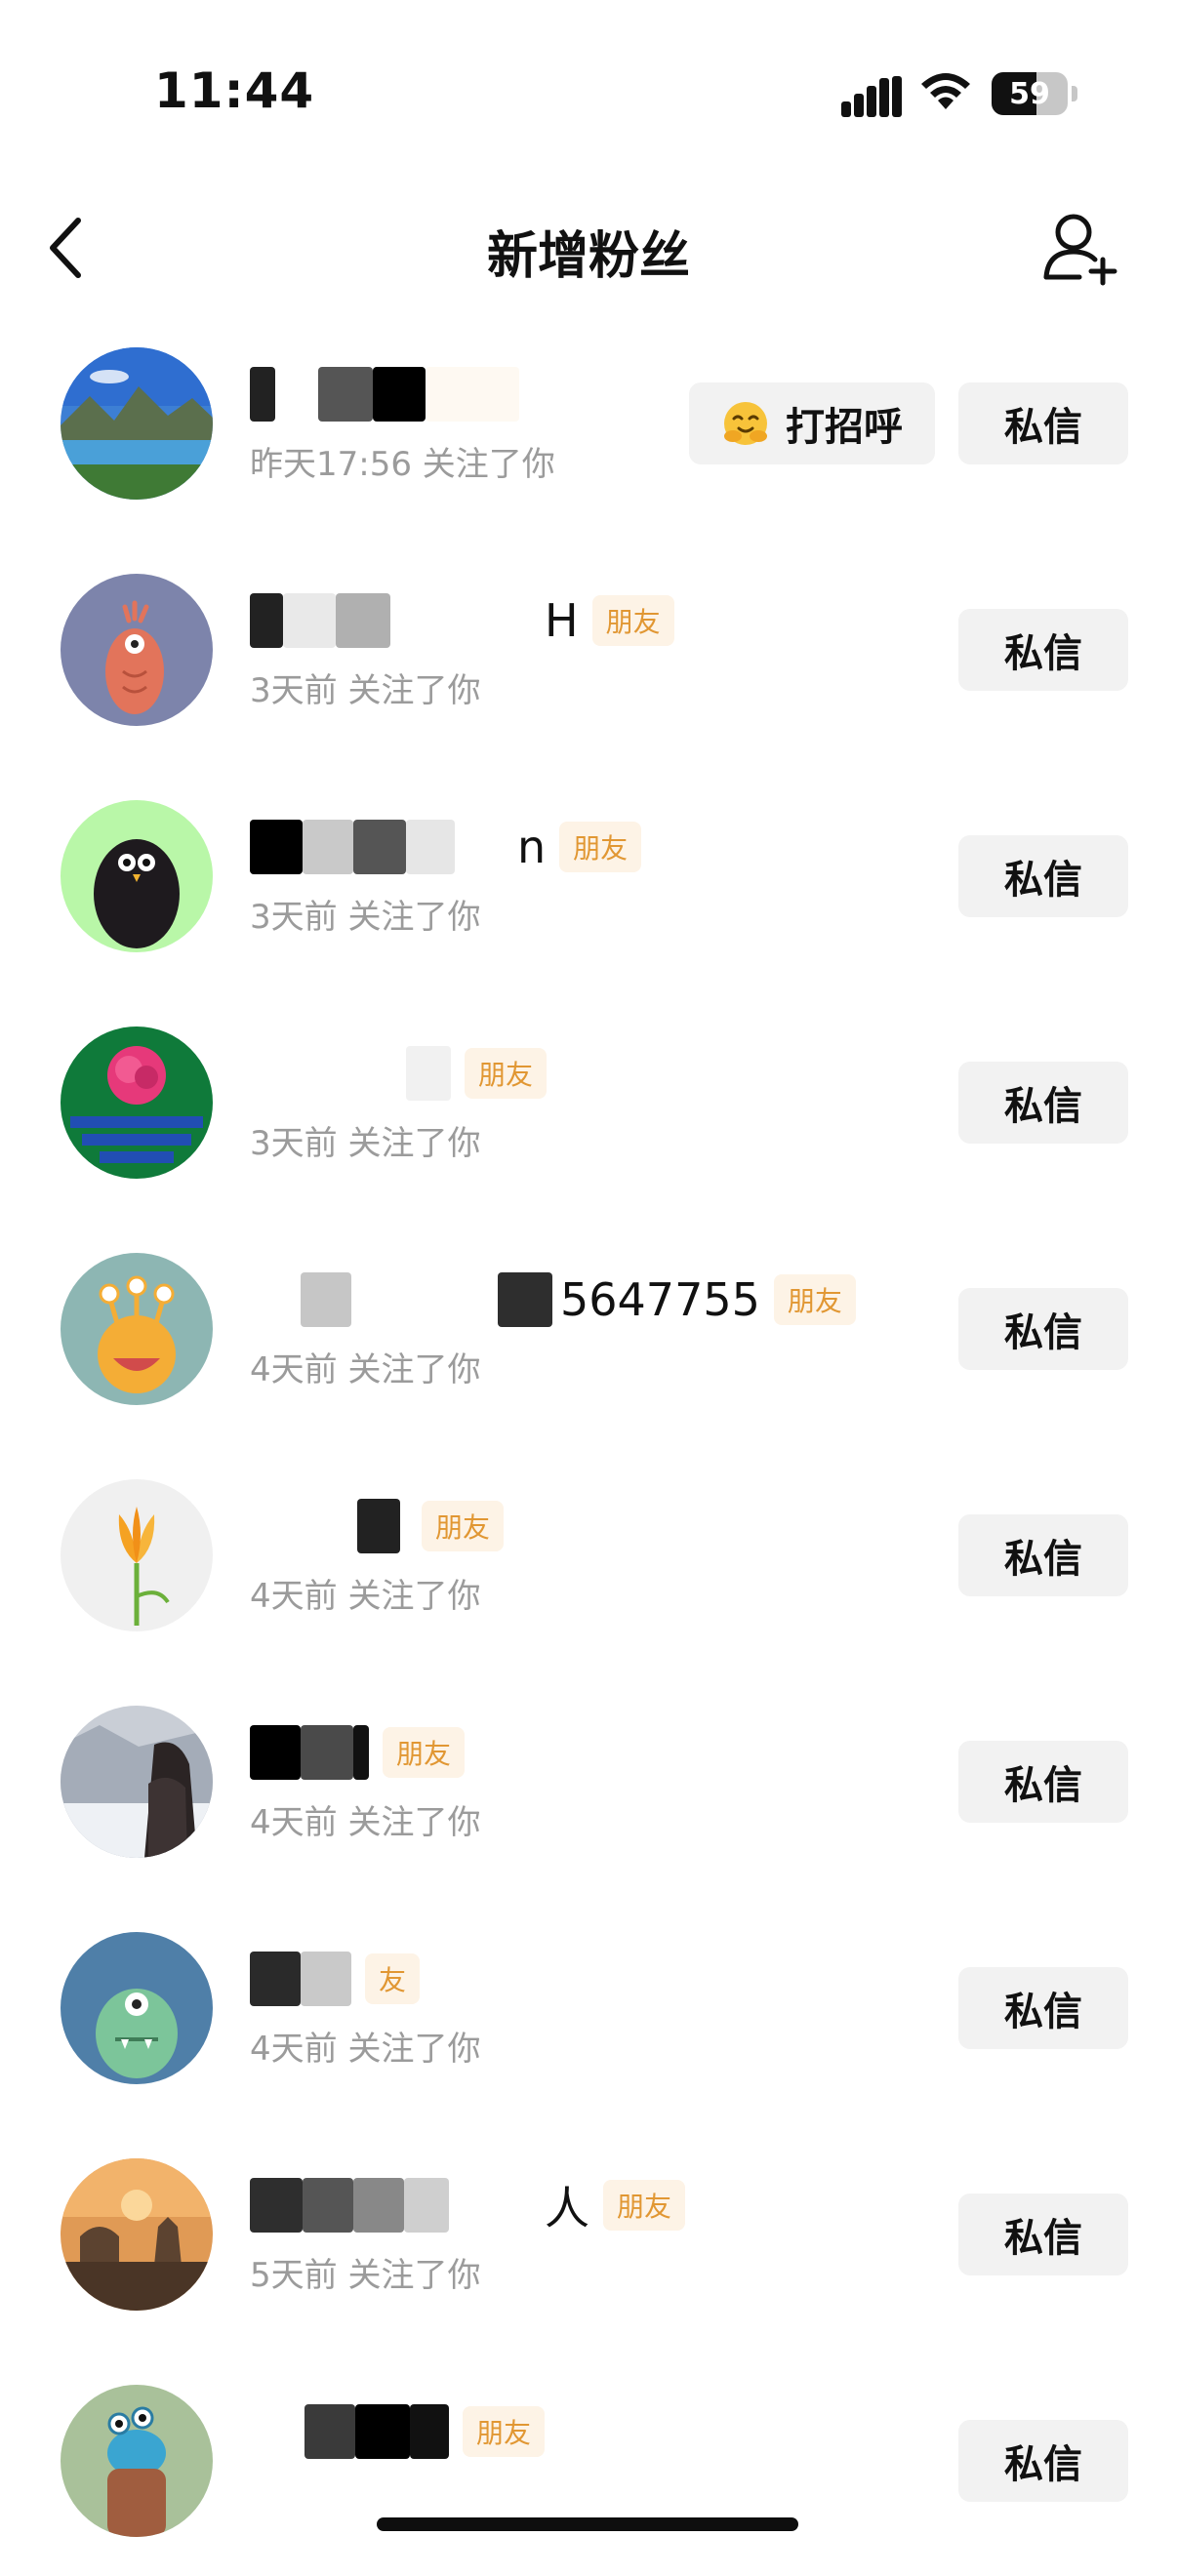 This screenshot has width=1177, height=2576. Describe the element at coordinates (588, 425) in the screenshot. I see `fan-row: 昨天17:56 关注了你 打招呼 私信` at that location.